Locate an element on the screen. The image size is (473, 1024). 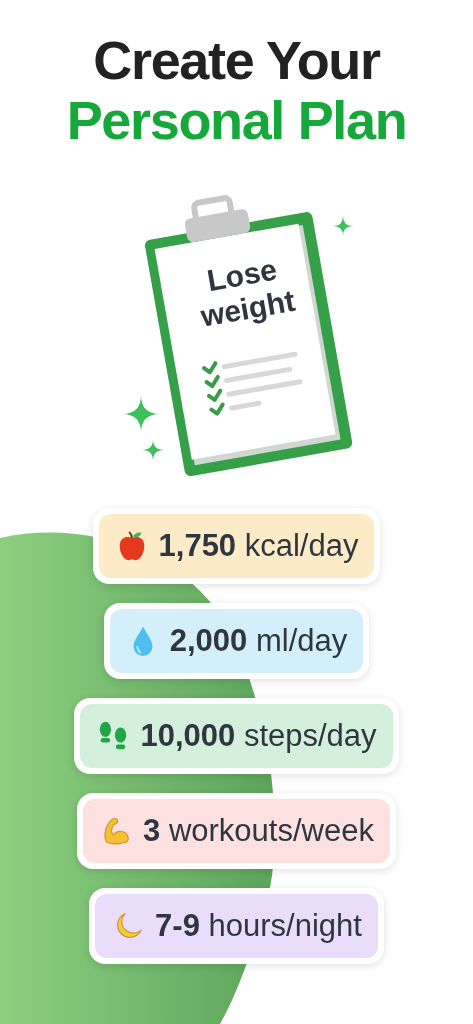
goal-text: 7-9 hours/night is located at coordinates (258, 925).